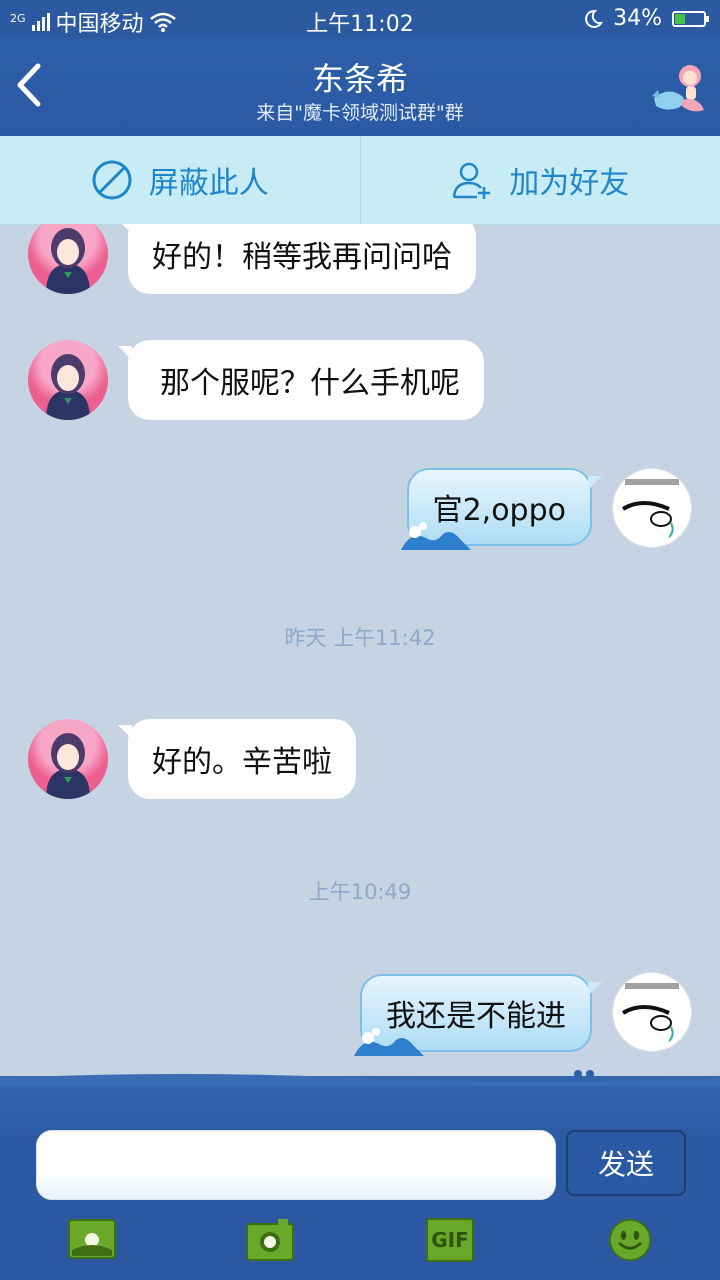 Image resolution: width=720 pixels, height=1280 pixels. What do you see at coordinates (310, 383) in the screenshot?
I see `message-text: 那个服呢？什么手机呢` at bounding box center [310, 383].